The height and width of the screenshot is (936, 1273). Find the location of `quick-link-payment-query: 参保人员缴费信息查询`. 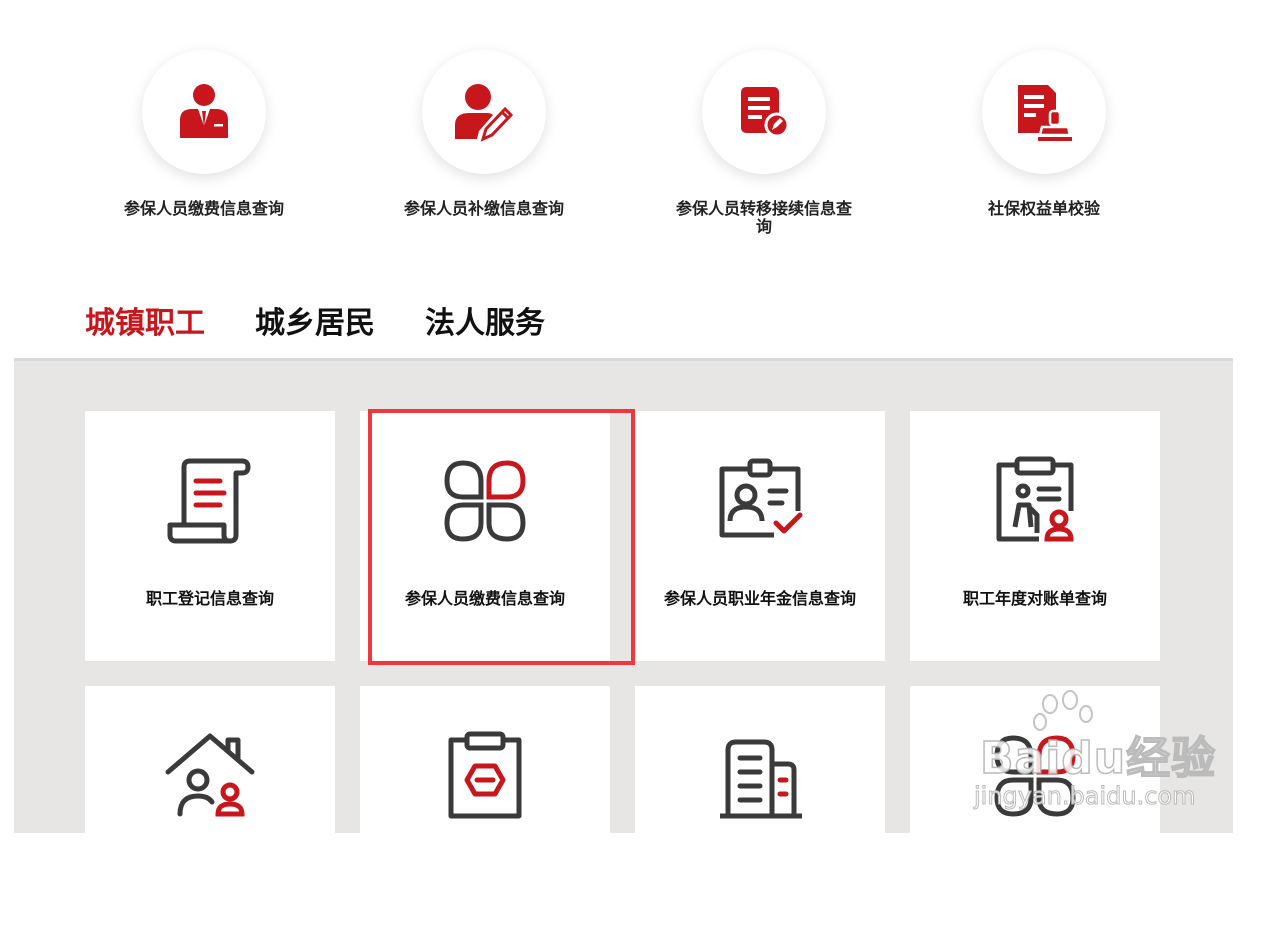

quick-link-payment-query: 参保人员缴费信息查询 is located at coordinates (204, 134).